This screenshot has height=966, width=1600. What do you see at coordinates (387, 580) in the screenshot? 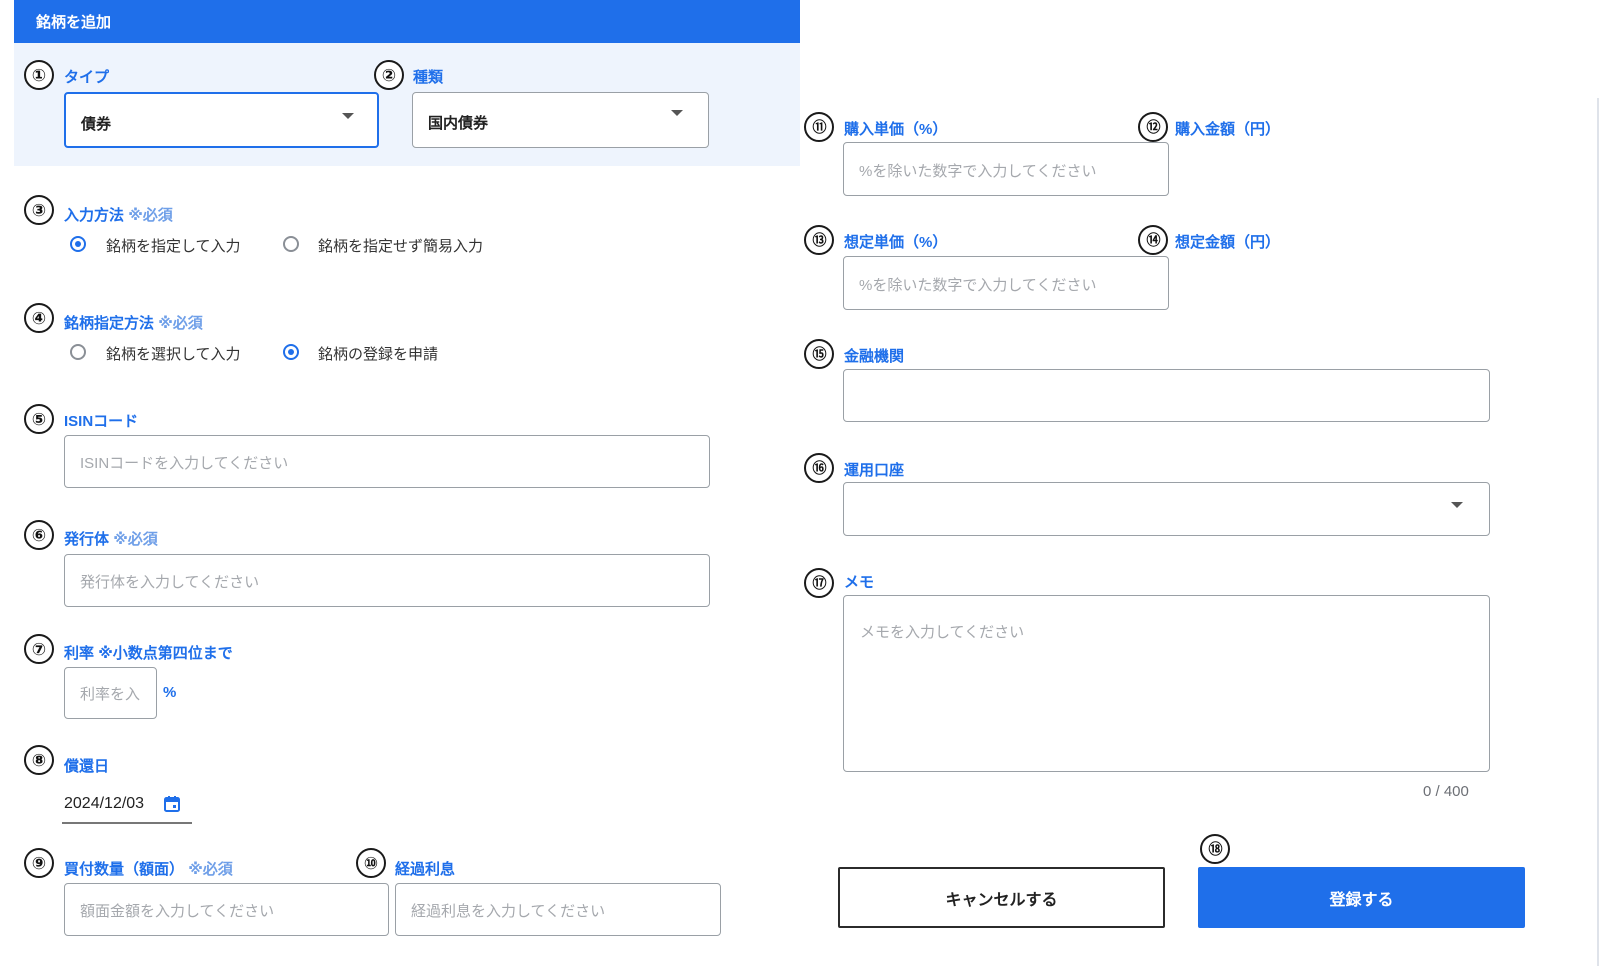
I see `issuer-input: 発行体を入力してください` at bounding box center [387, 580].